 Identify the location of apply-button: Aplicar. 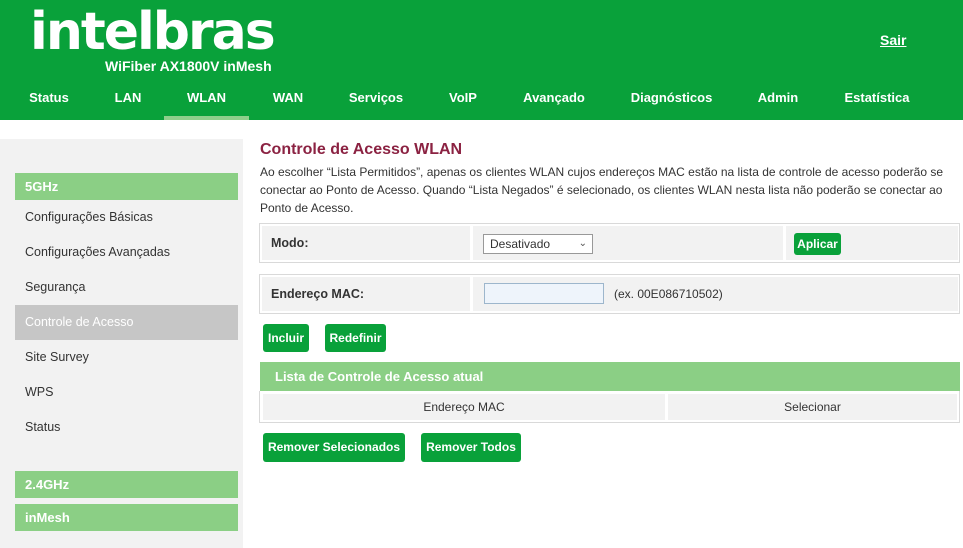
(817, 244).